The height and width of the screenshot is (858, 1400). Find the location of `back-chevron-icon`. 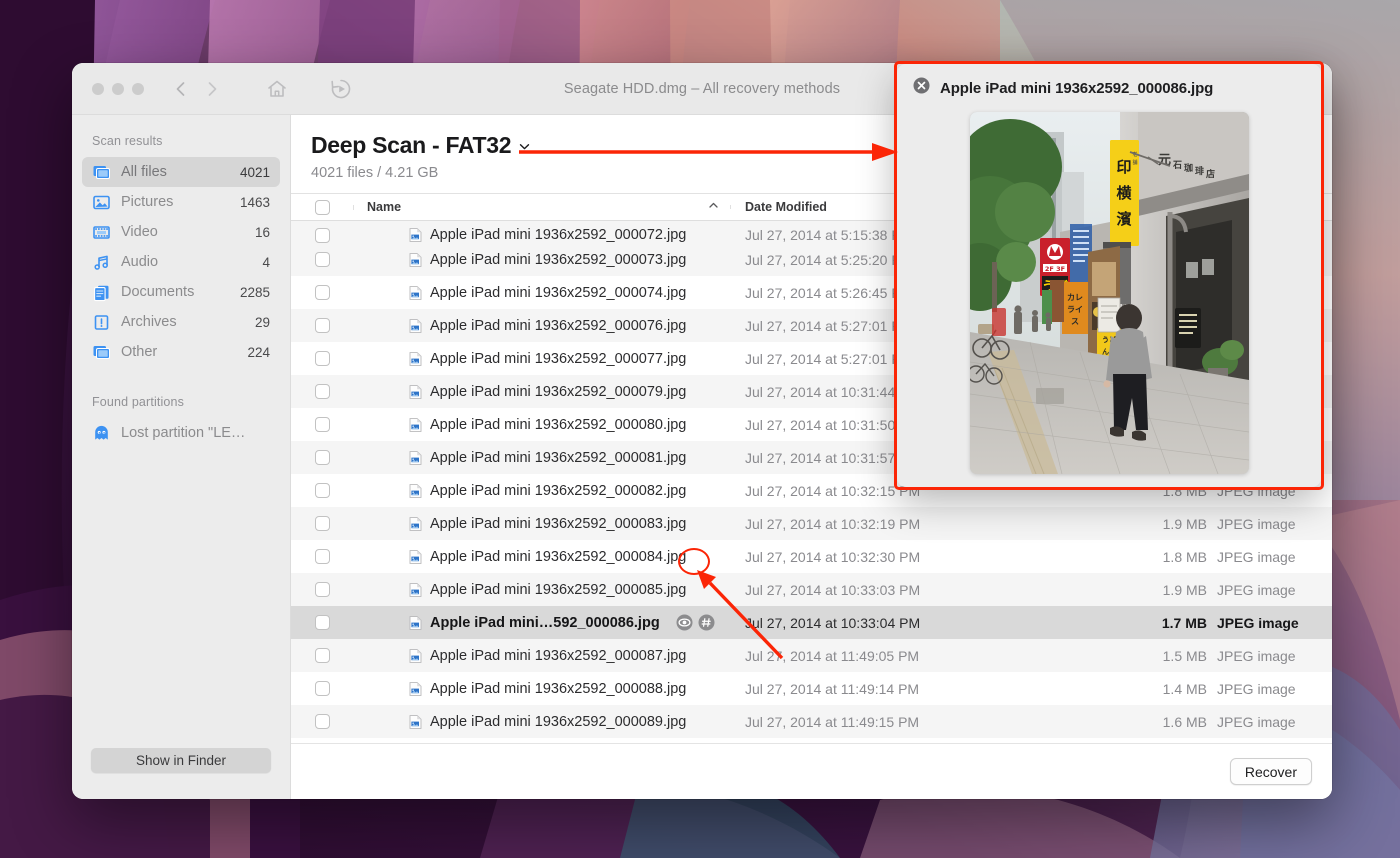

back-chevron-icon is located at coordinates (181, 89).